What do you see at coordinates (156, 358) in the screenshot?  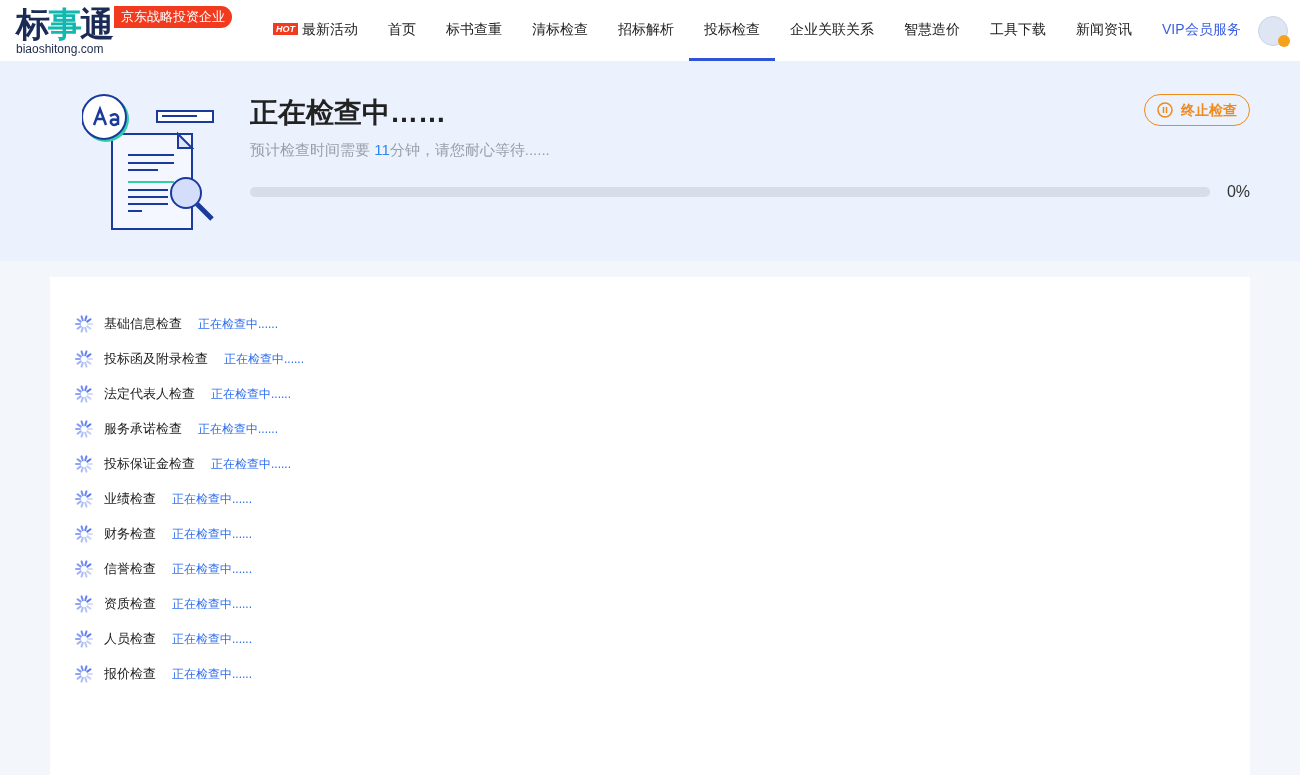 I see `check-name: 投标函及附录检查` at bounding box center [156, 358].